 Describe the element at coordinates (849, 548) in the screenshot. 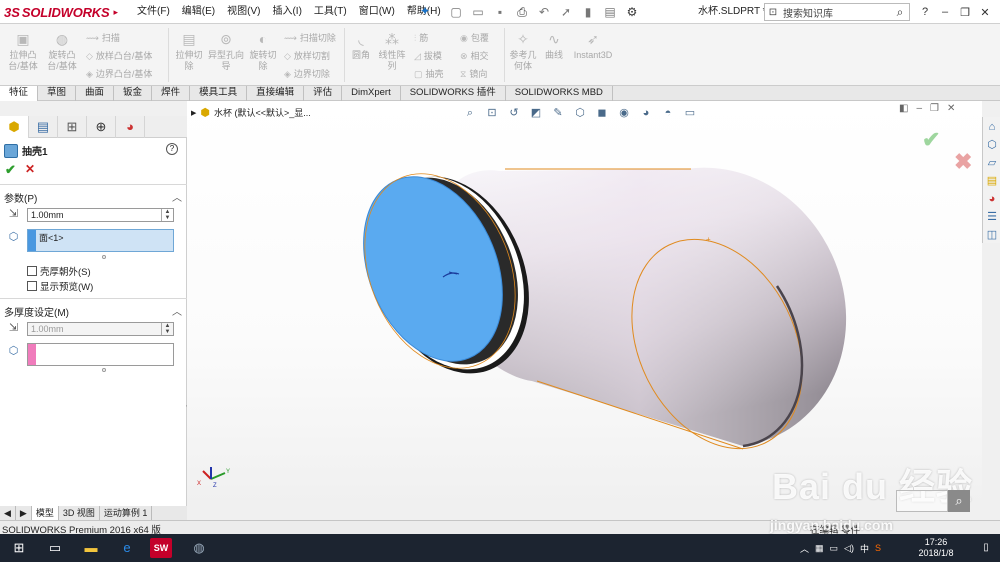

I see `volume-icon: ◁)` at that location.